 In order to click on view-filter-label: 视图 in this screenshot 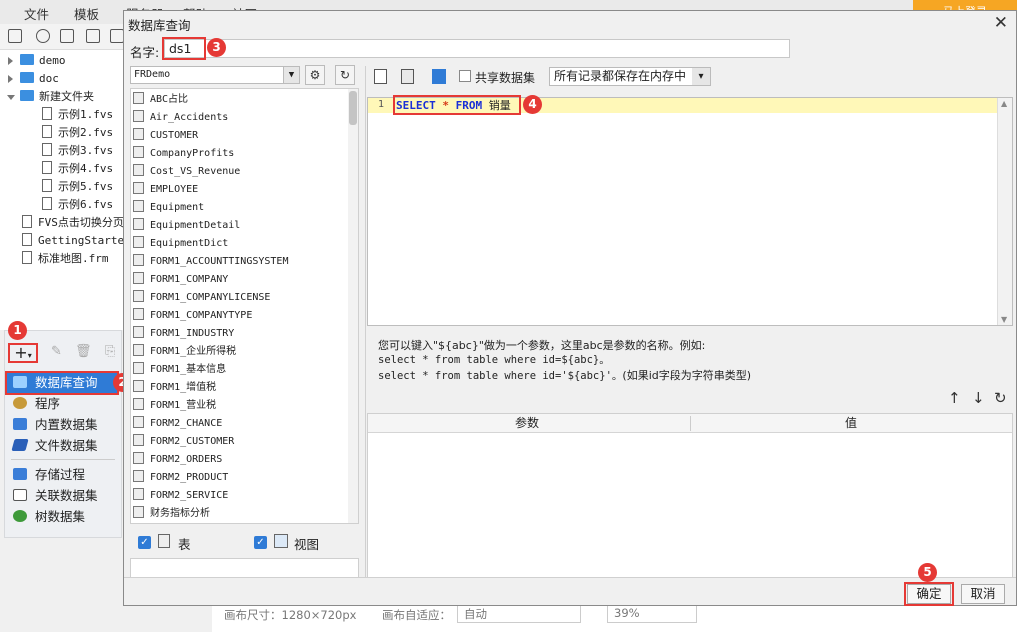, I will do `click(307, 544)`.